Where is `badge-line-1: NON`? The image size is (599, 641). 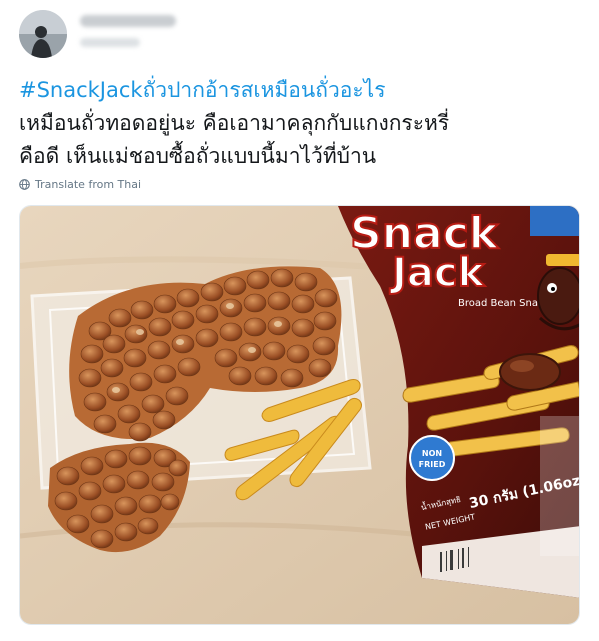 badge-line-1: NON is located at coordinates (432, 453).